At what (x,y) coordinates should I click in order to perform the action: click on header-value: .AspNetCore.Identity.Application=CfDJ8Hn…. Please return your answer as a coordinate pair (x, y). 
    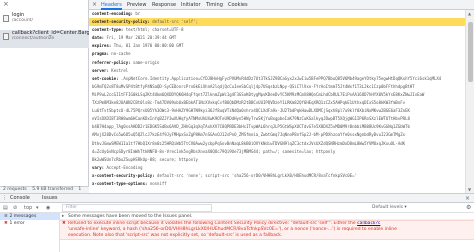
    Looking at the image, I should click on (281, 78).